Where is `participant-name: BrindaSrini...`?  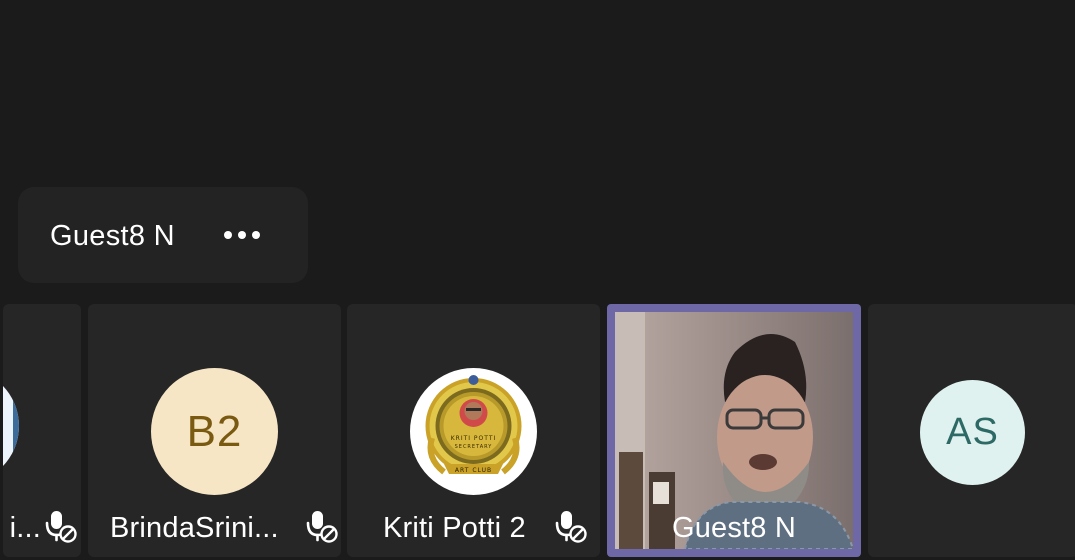
participant-name: BrindaSrini... is located at coordinates (194, 528).